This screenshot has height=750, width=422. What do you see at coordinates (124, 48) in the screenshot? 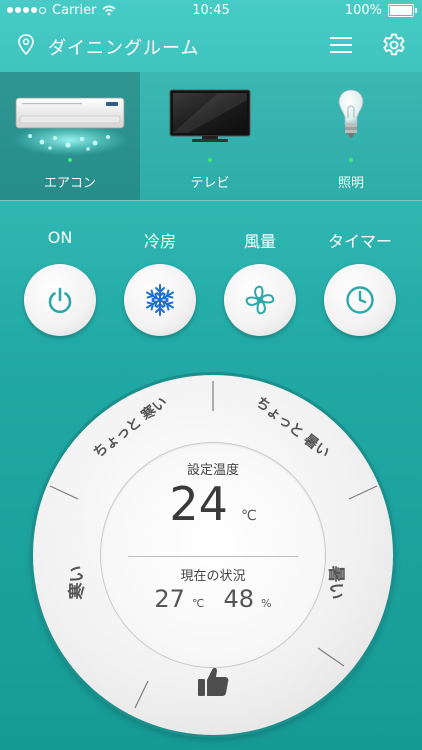
I see `room-title: ダイニングルーム` at bounding box center [124, 48].